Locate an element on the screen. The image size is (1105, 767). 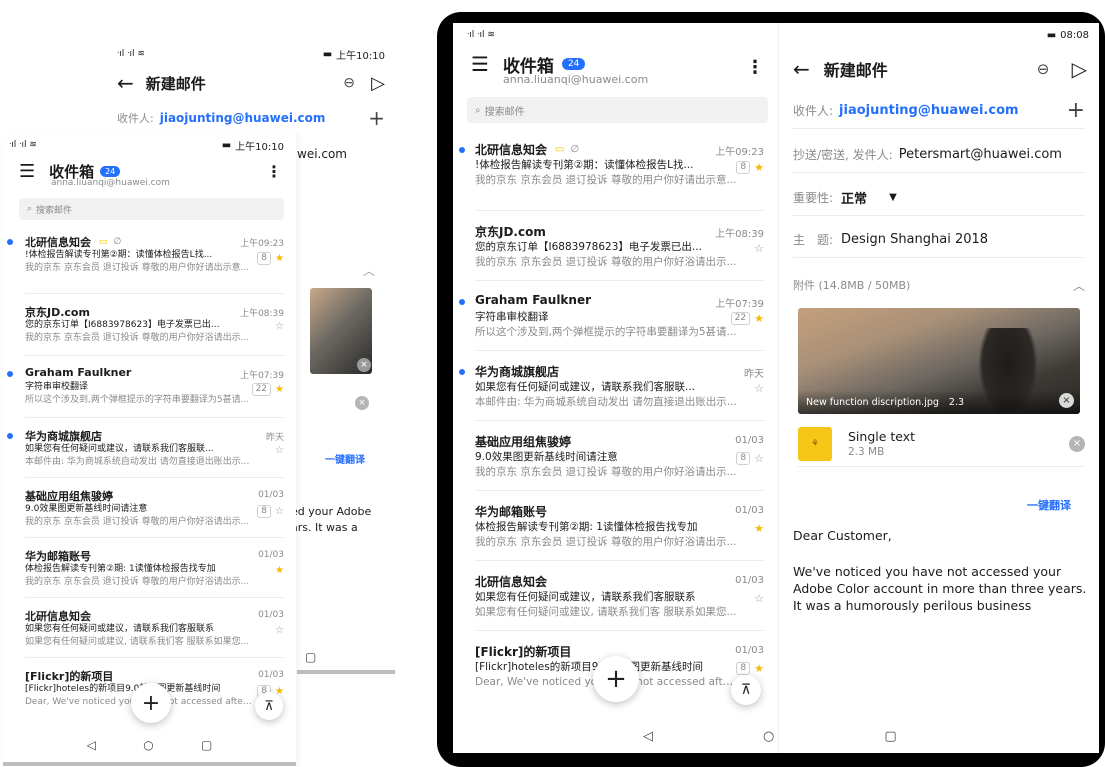
attachment-image-thumbnail: New function discription.jpg 2.3 × is located at coordinates (939, 361).